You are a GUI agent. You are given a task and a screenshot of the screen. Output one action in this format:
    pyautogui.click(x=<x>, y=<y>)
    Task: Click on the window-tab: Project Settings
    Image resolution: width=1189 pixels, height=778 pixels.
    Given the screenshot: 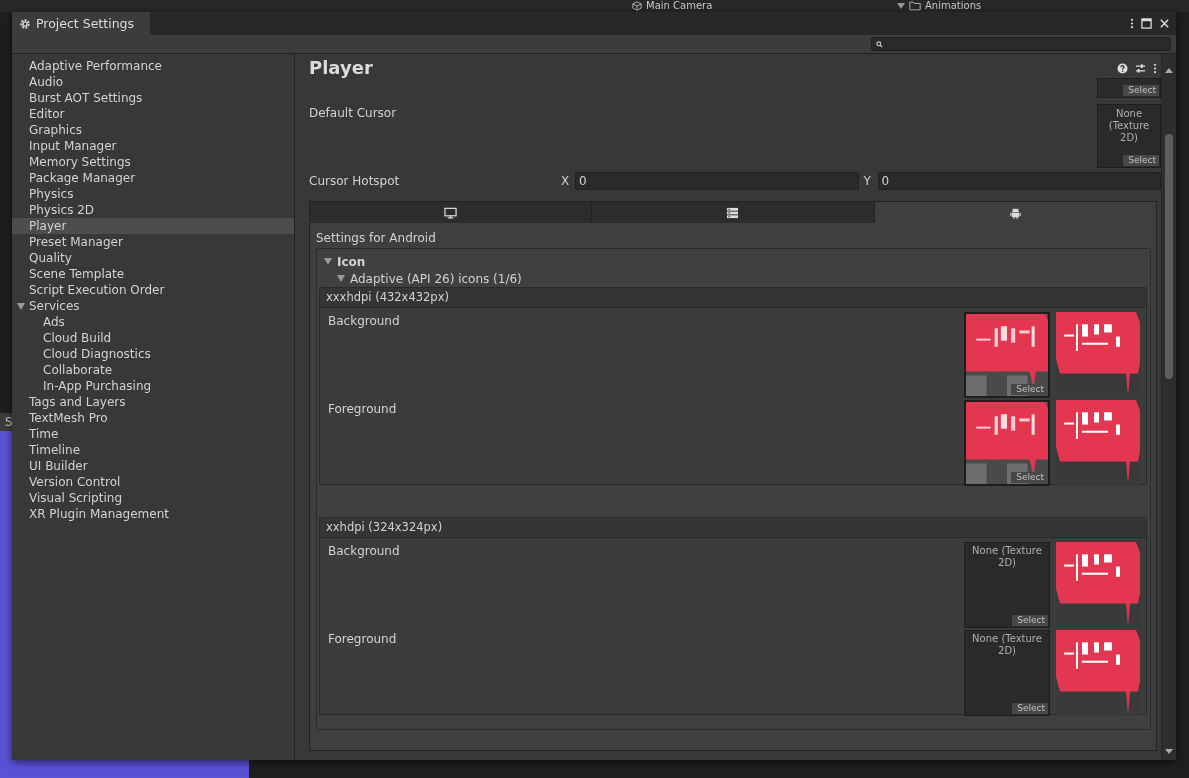 What is the action you would take?
    pyautogui.click(x=81, y=23)
    